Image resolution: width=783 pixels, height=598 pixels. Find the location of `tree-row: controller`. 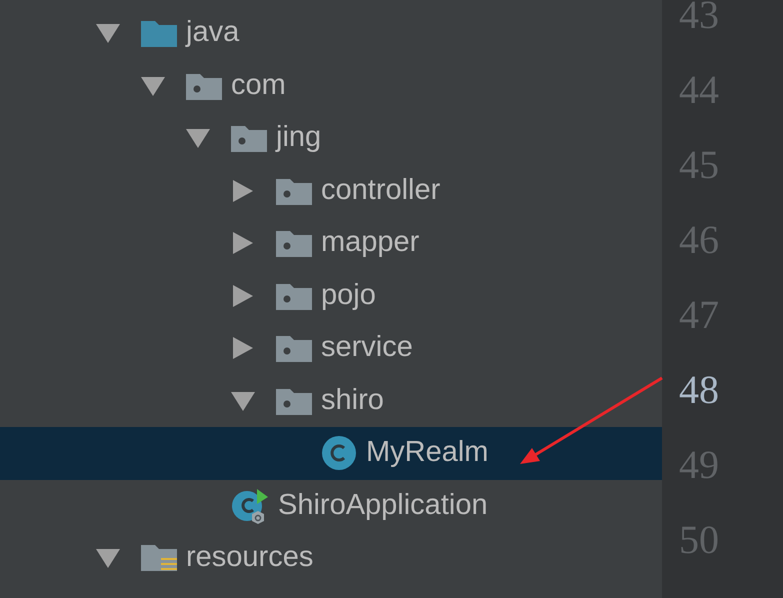

tree-row: controller is located at coordinates (331, 190).